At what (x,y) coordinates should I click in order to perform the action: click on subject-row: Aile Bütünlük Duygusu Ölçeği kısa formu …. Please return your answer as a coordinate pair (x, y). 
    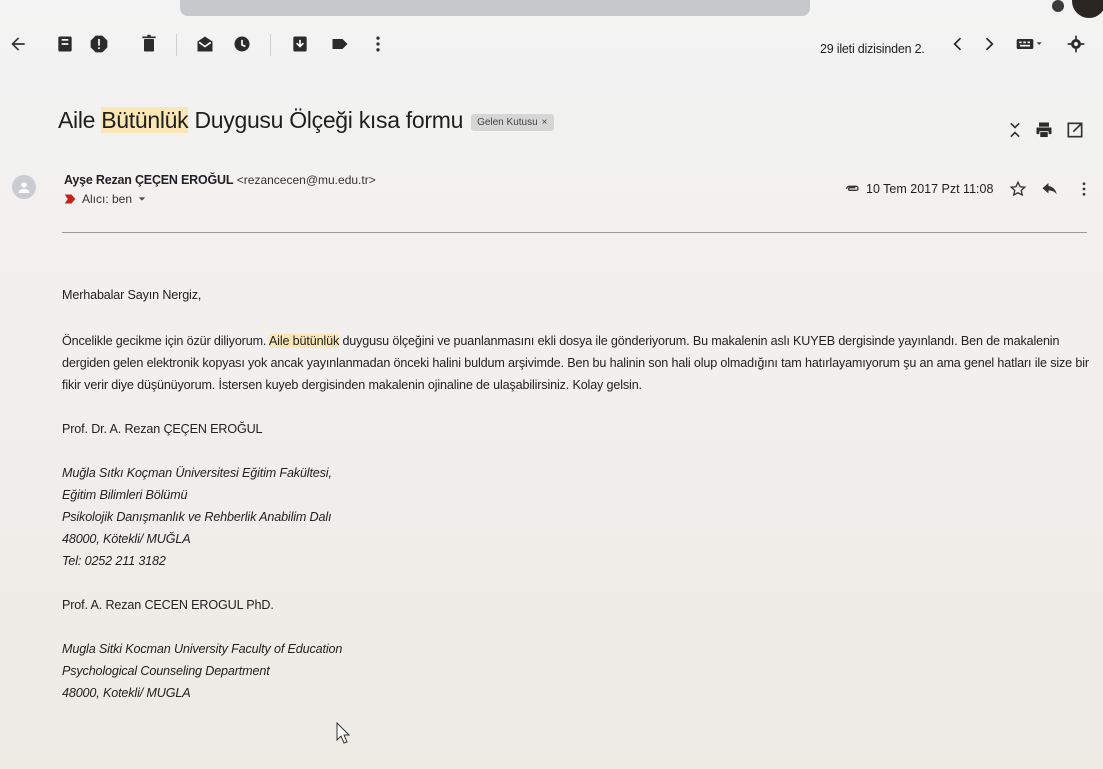
    Looking at the image, I should click on (306, 120).